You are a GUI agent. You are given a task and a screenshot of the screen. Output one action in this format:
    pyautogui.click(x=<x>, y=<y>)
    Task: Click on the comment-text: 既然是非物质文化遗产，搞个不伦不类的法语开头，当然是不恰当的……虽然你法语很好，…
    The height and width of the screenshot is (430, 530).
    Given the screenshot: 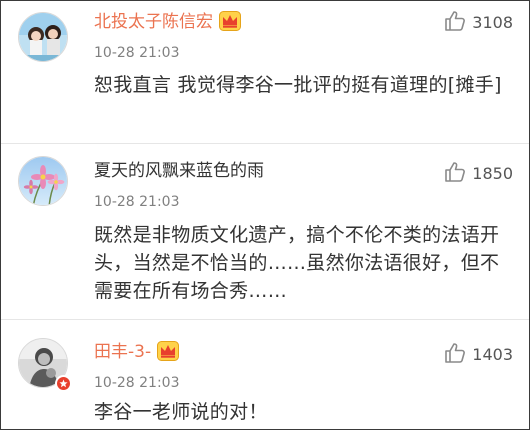 What is the action you would take?
    pyautogui.click(x=297, y=263)
    